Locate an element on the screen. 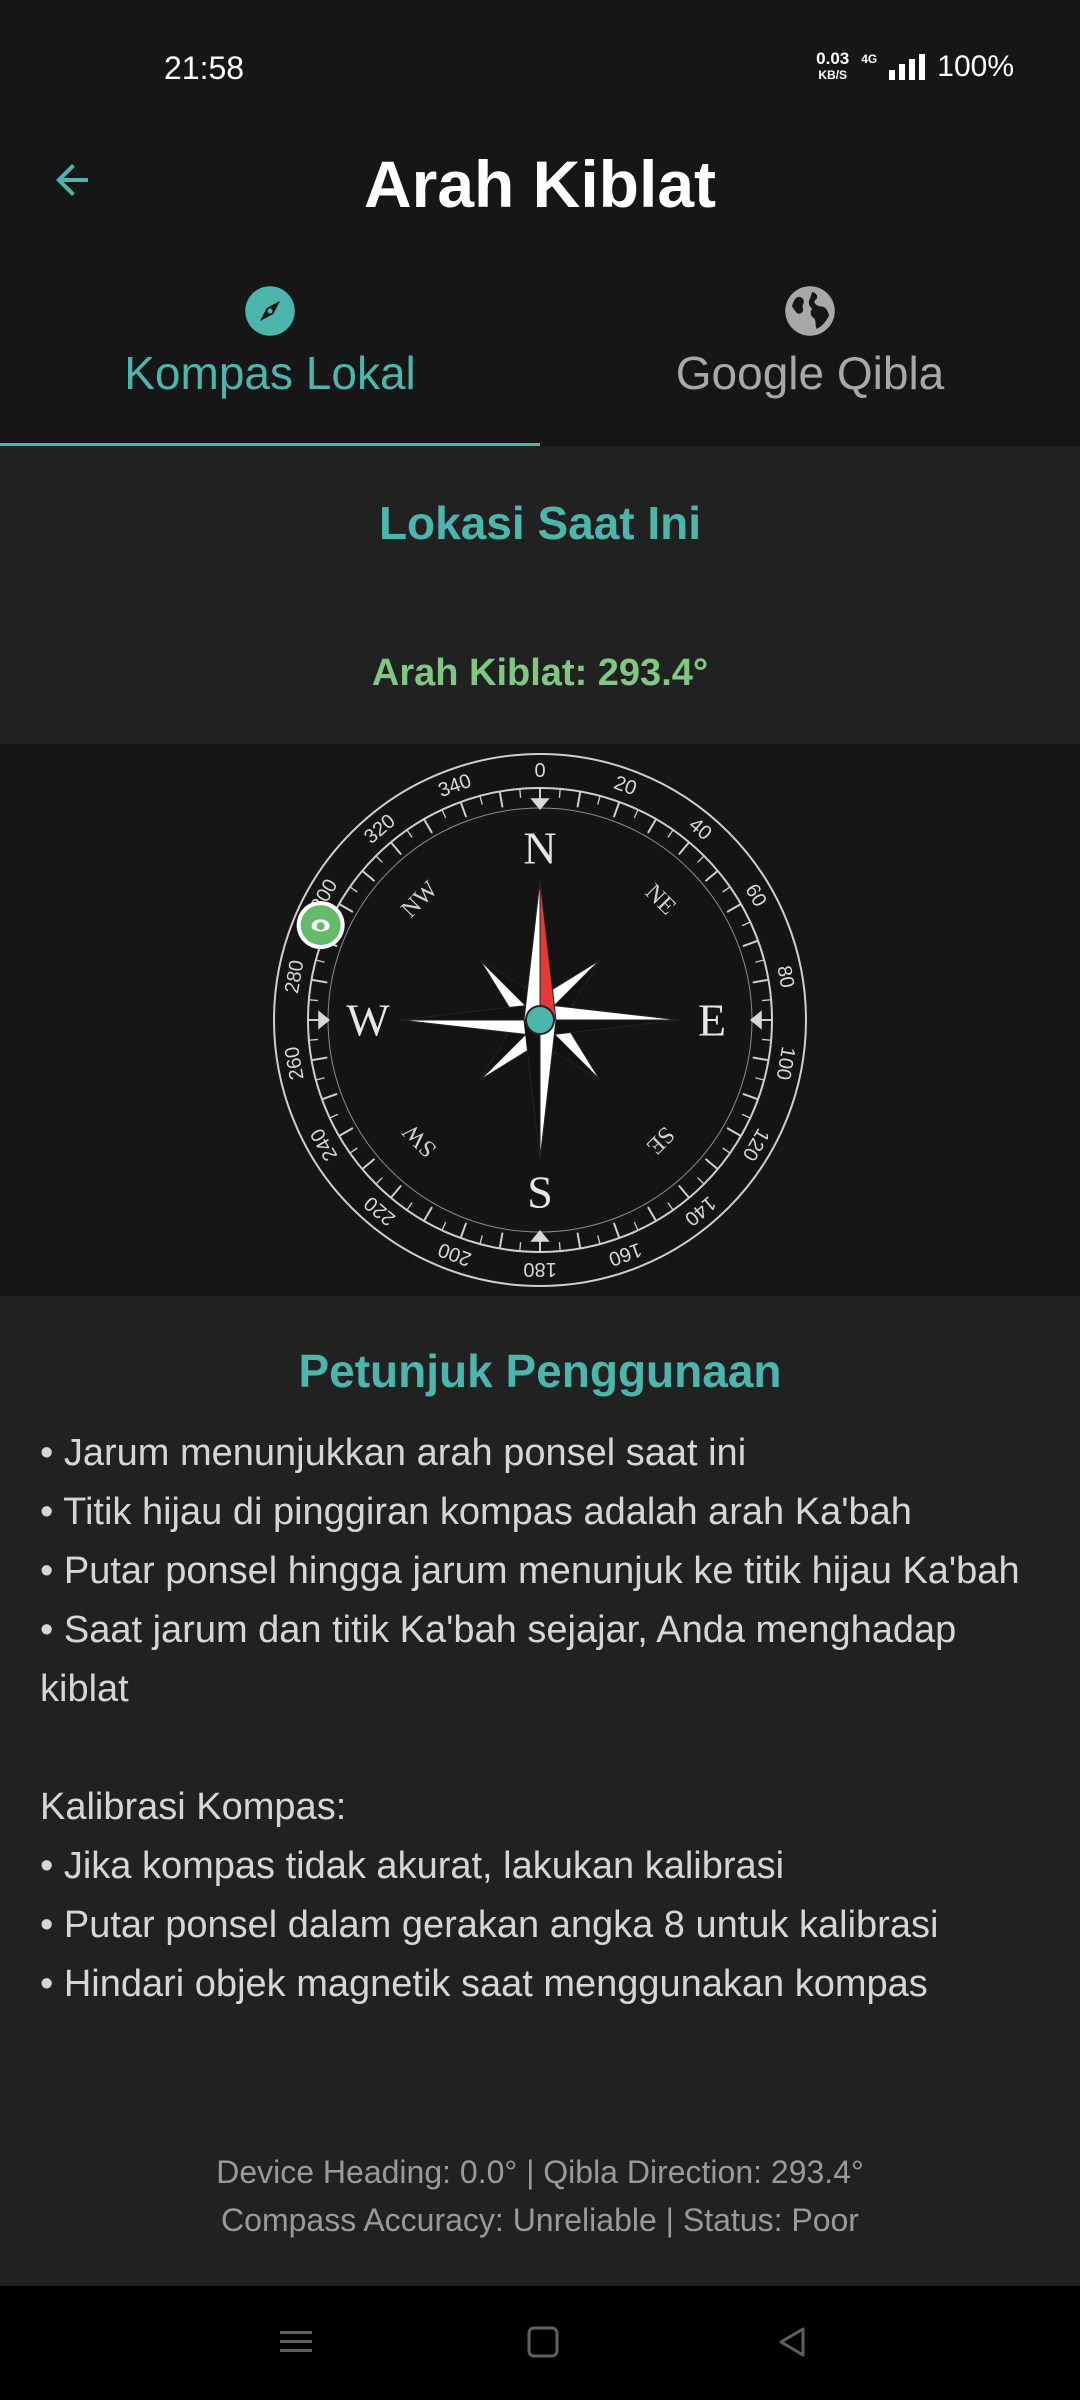 The image size is (1080, 2400). guide-line: • Jarum menunjukkan arah ponsel saat ini is located at coordinates (393, 1453).